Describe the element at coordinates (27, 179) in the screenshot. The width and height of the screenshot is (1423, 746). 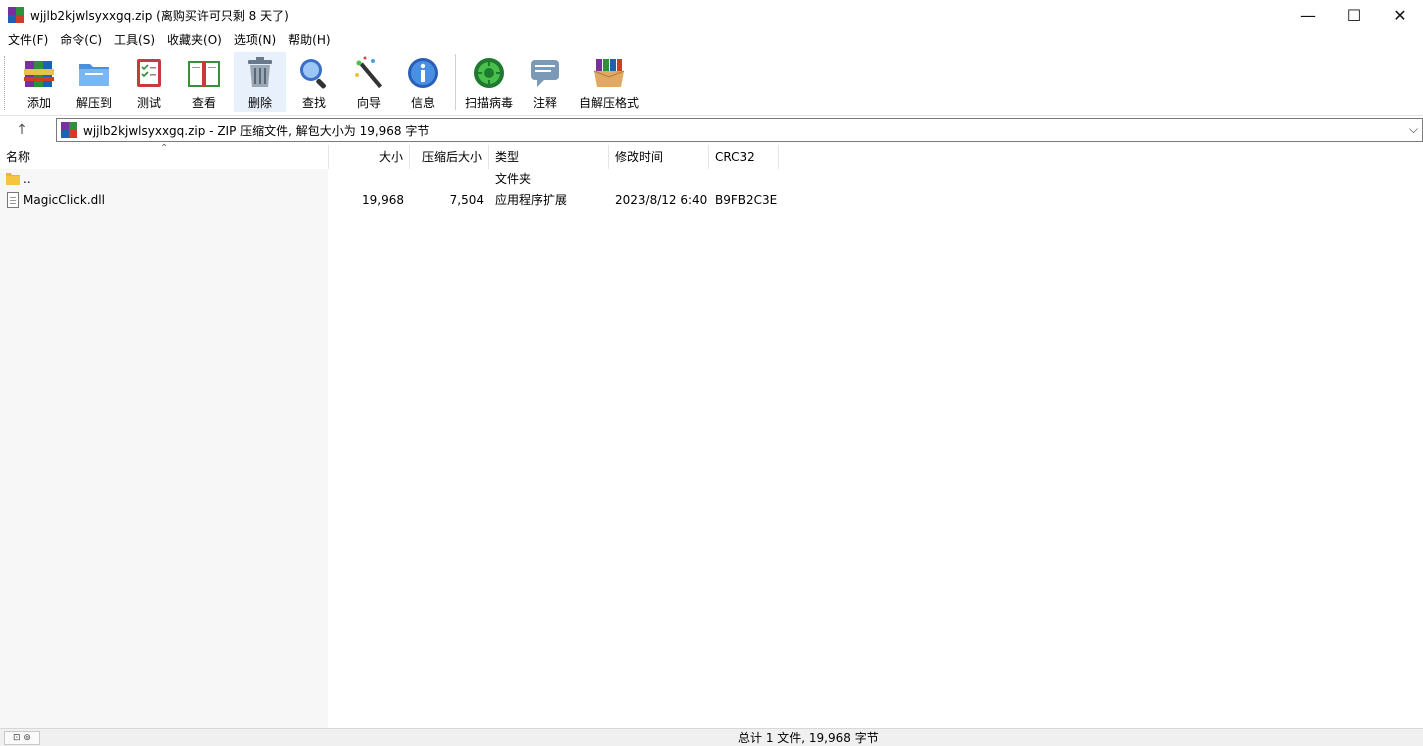
I see `row-name: ..` at that location.